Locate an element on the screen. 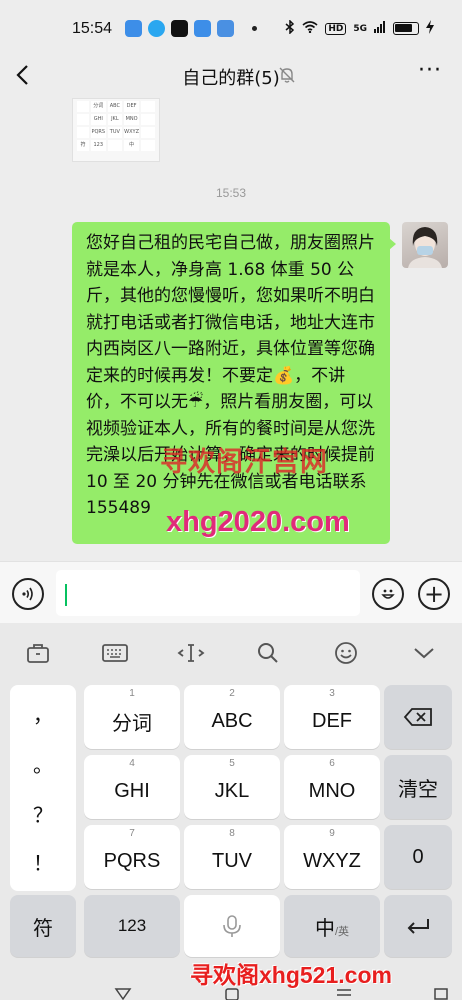  qq-icon is located at coordinates (156, 28).